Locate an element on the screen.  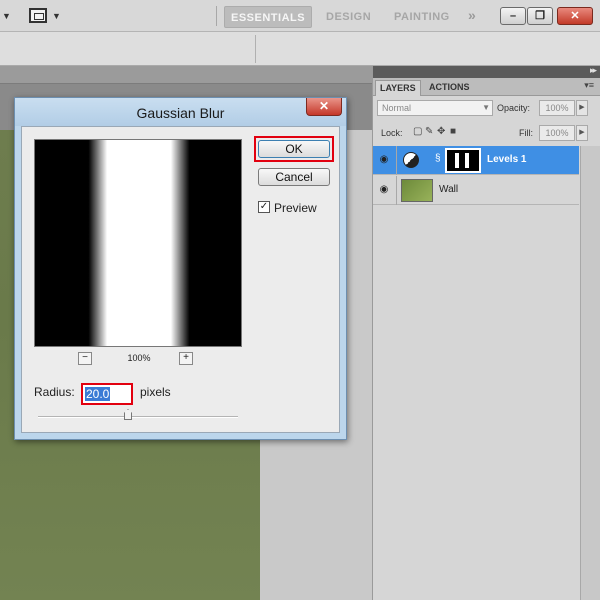
panel-menu-icon: ▾≡ is located at coordinates (589, 85).